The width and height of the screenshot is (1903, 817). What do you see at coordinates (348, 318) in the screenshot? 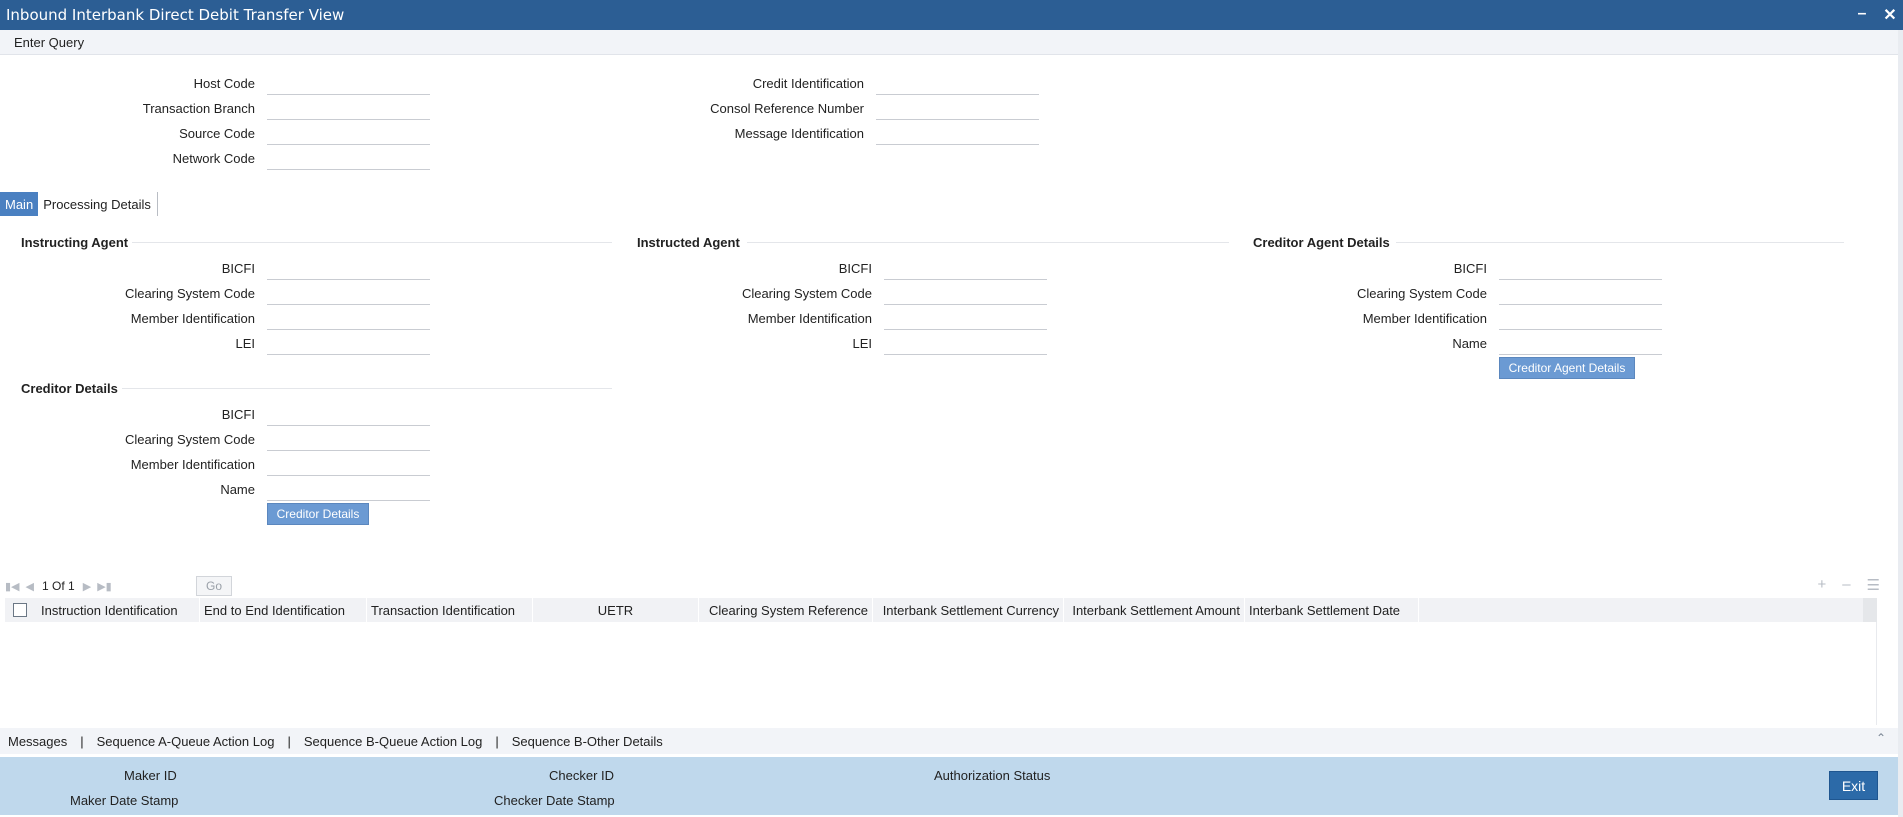
I see `instructing-member-identification-input` at bounding box center [348, 318].